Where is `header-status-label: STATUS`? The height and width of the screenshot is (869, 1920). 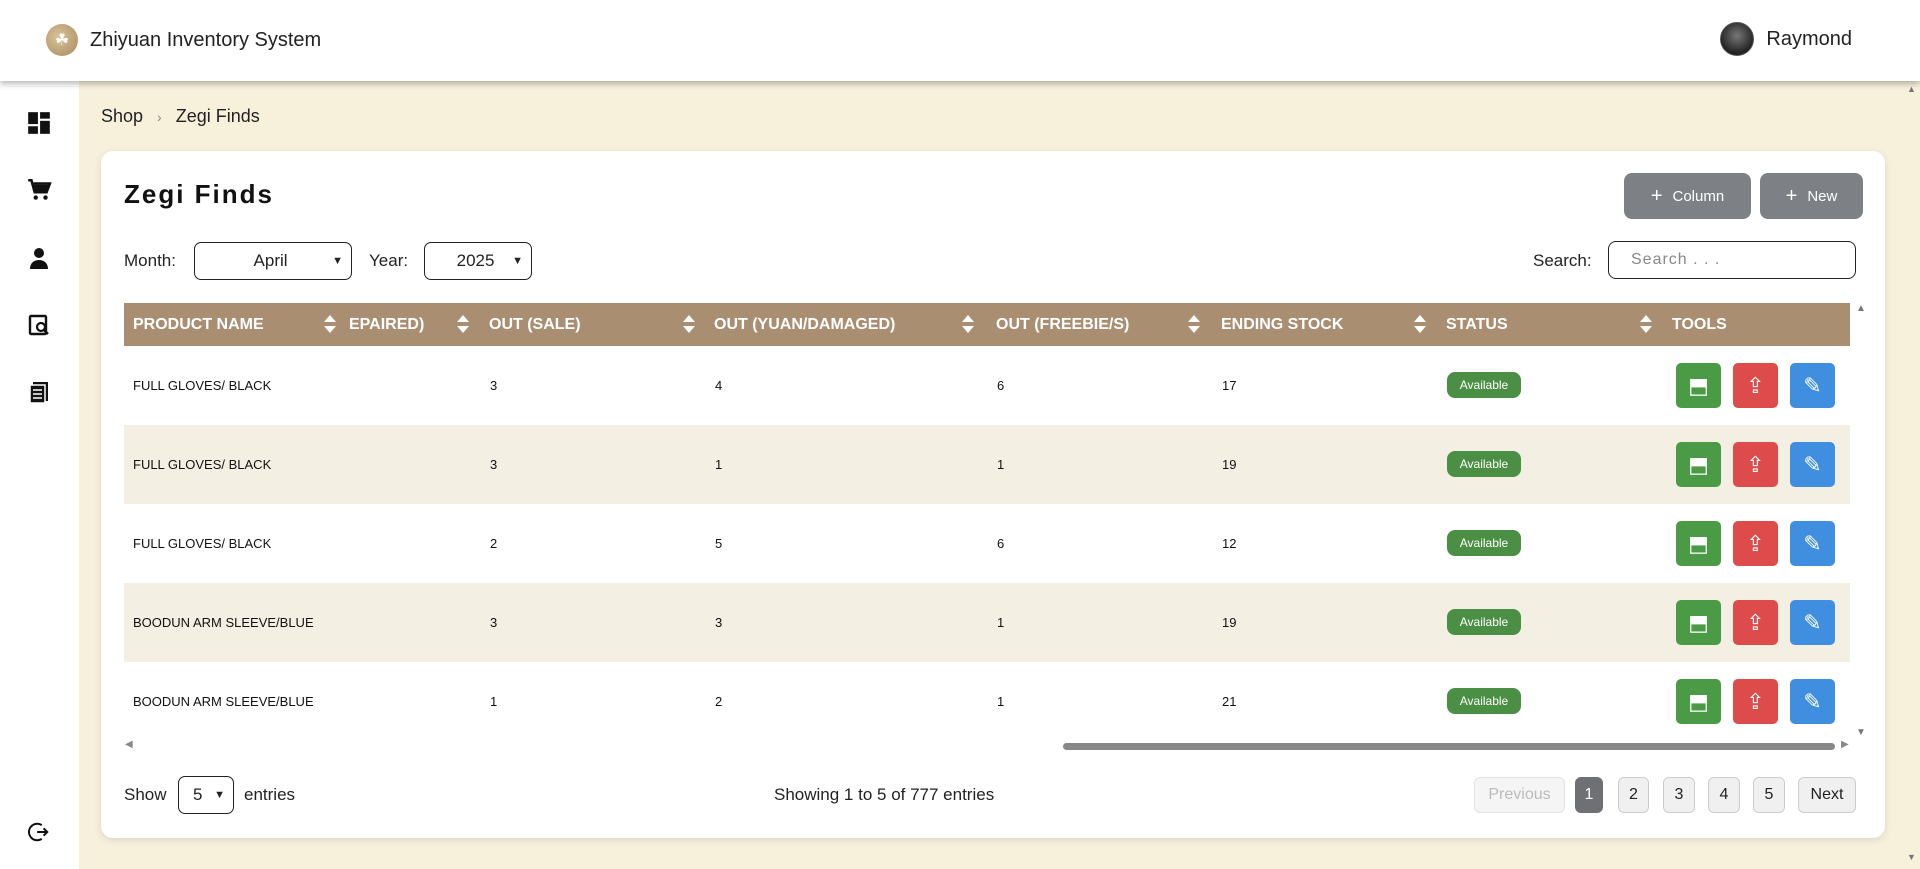
header-status-label: STATUS is located at coordinates (1477, 324).